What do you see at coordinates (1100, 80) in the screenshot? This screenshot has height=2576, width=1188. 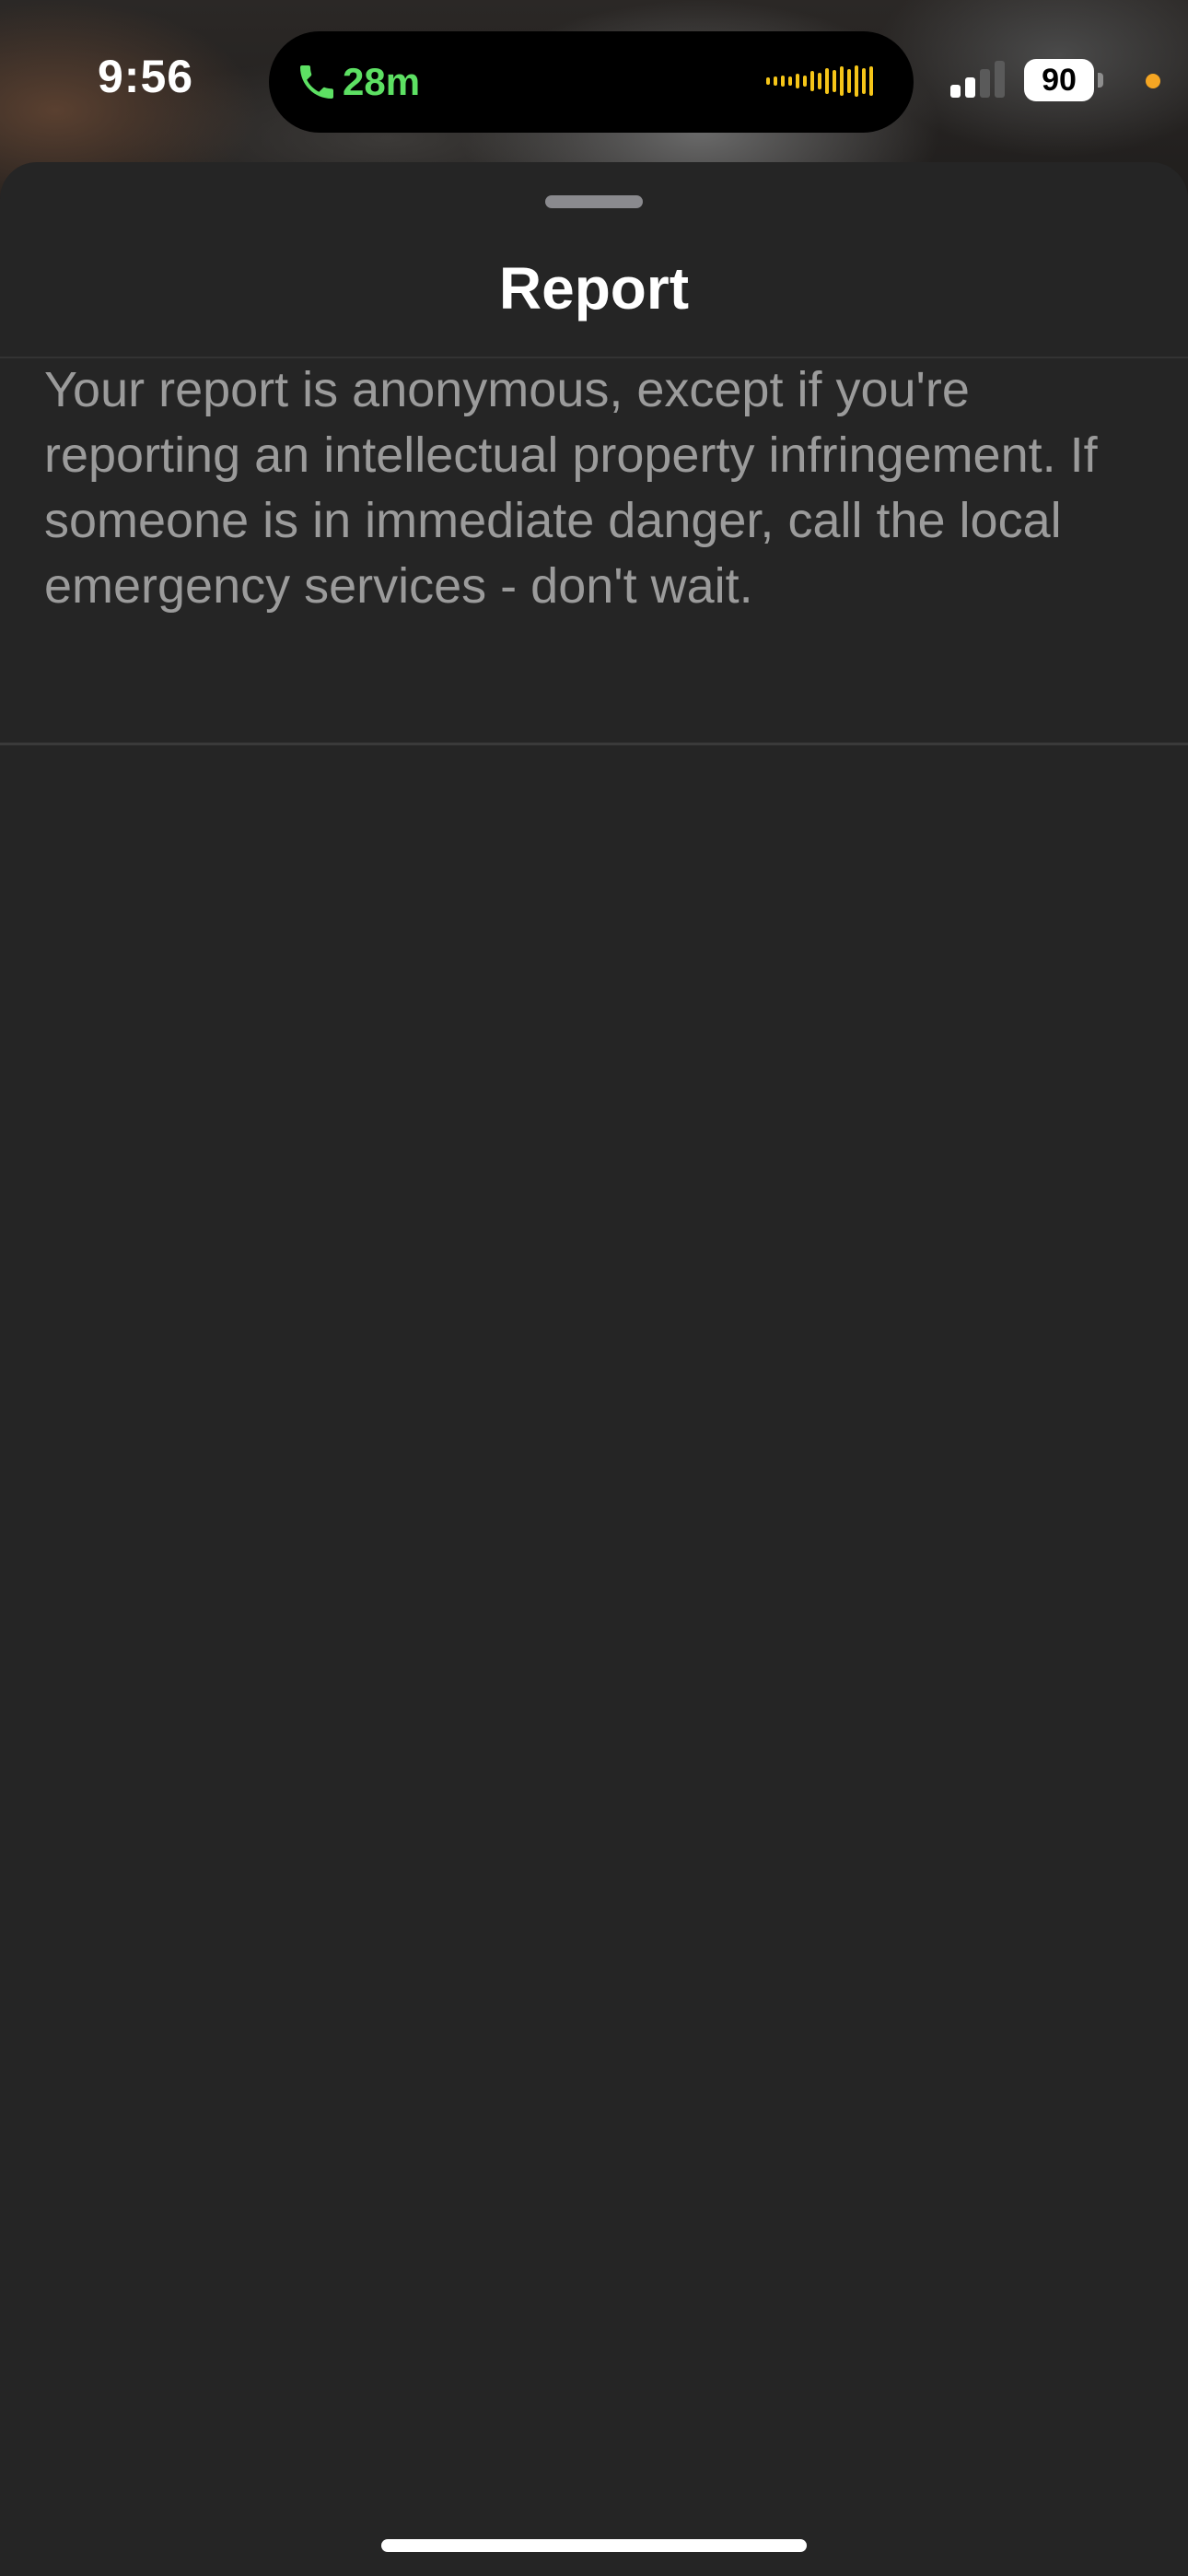 I see `battery-cap` at bounding box center [1100, 80].